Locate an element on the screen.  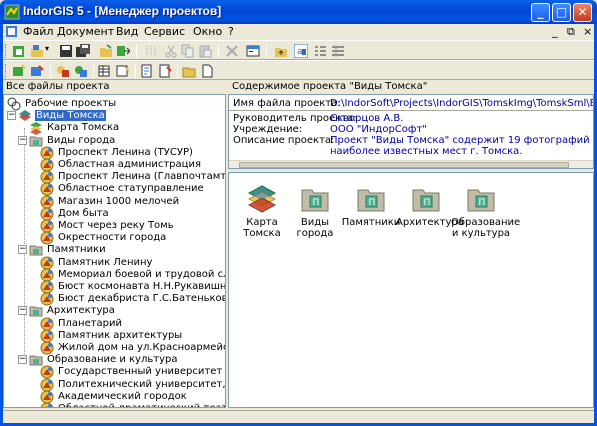
title-bar: IndorGIS 5 - [Менеджер проектов] _ □ ✕ is located at coordinates (298, 12).